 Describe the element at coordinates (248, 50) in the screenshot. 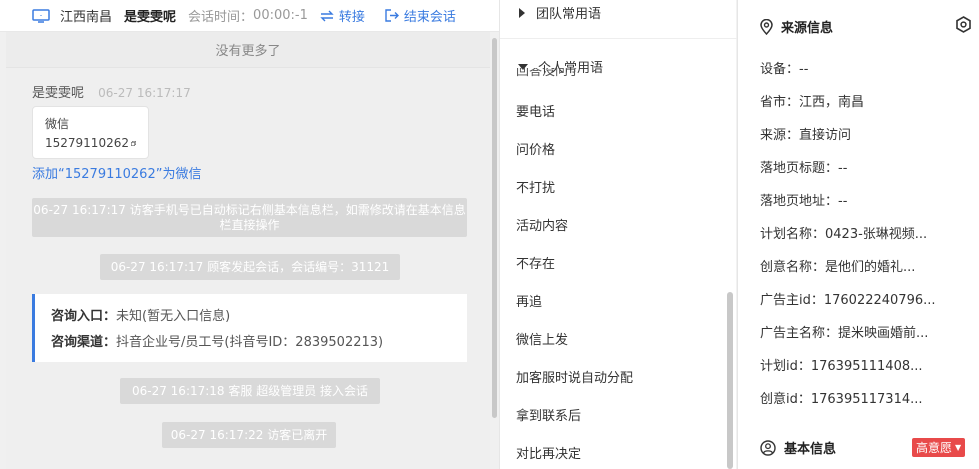

I see `no-more-notice: 没有更多了` at that location.